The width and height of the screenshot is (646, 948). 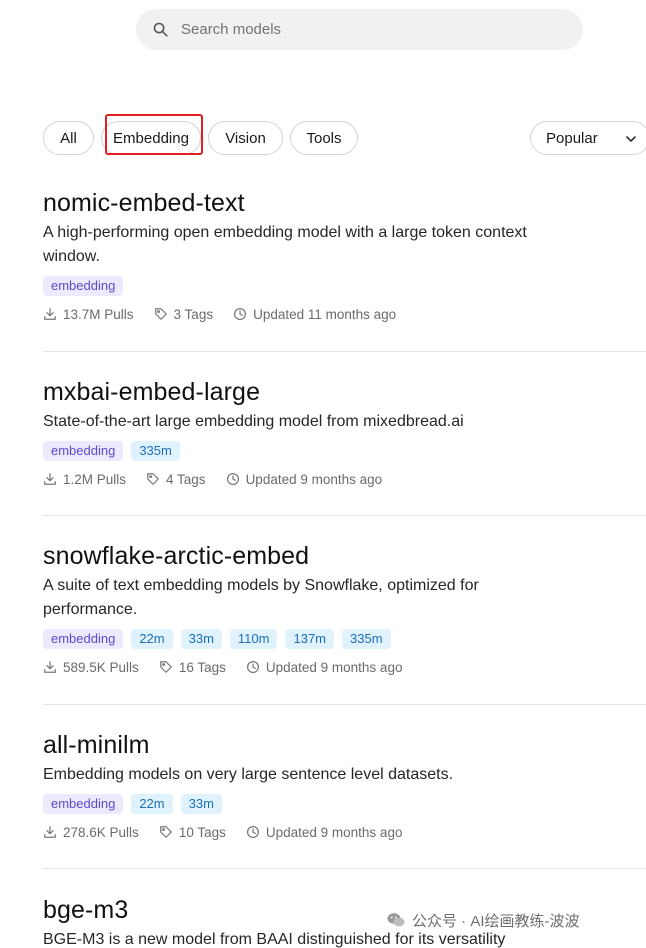 What do you see at coordinates (160, 29) in the screenshot?
I see `search-icon` at bounding box center [160, 29].